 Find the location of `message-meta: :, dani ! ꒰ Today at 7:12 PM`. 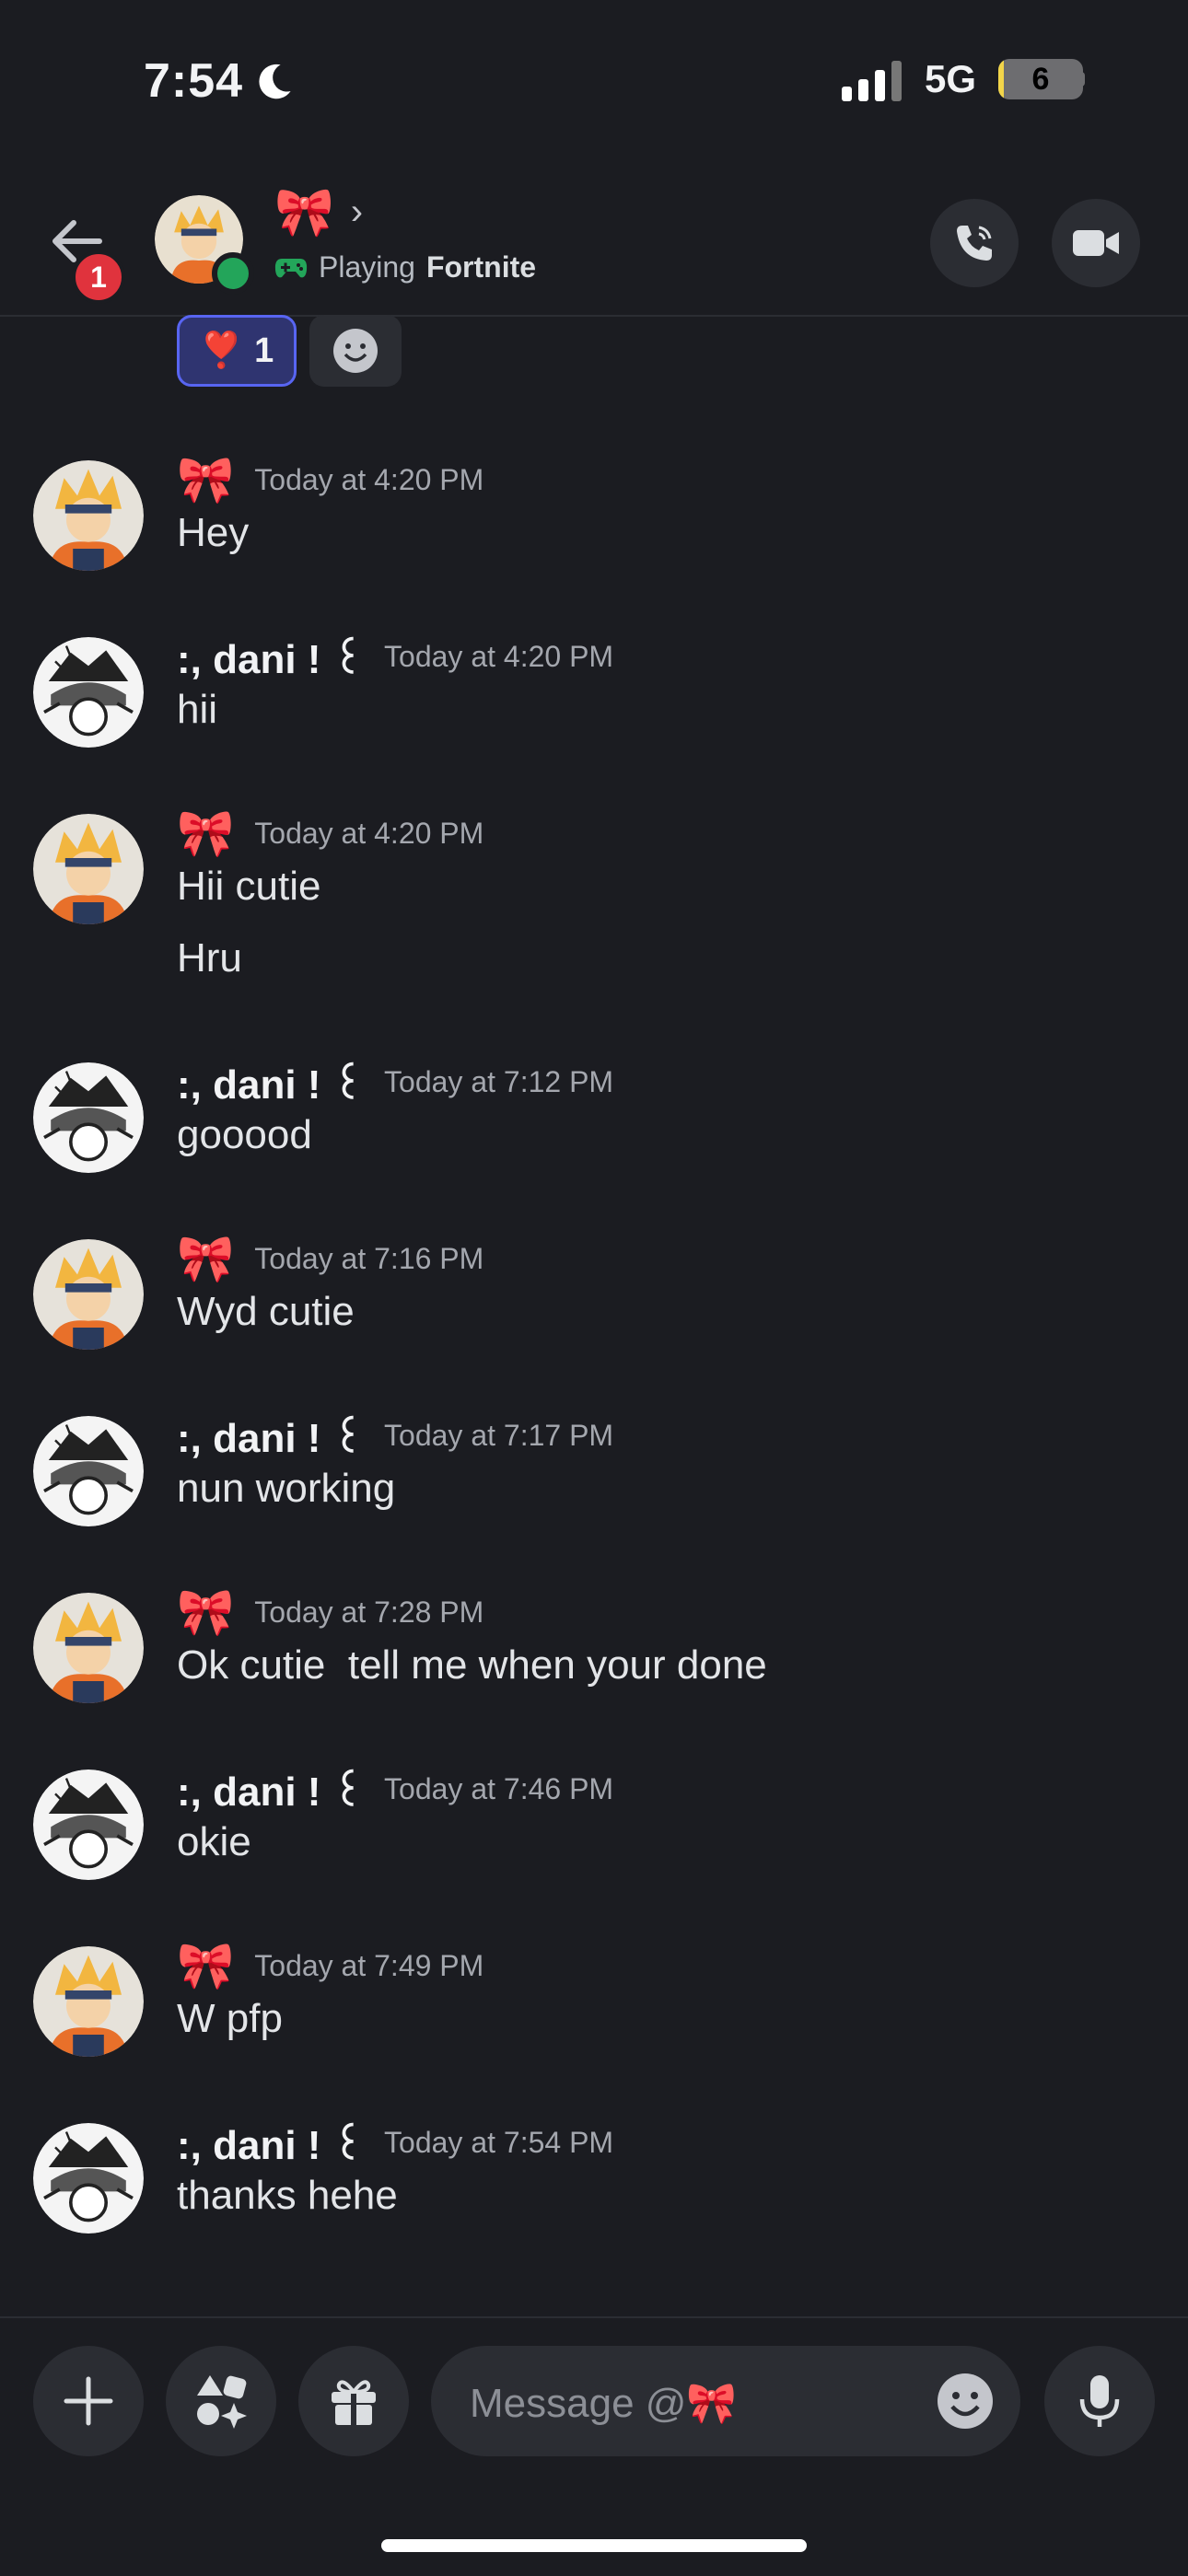

message-meta: :, dani ! ꒰ Today at 7:12 PM is located at coordinates (395, 1081).